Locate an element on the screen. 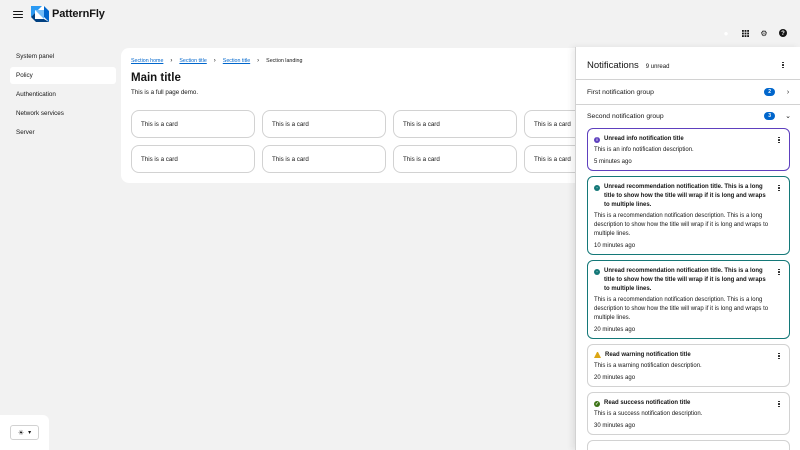 Image resolution: width=800 pixels, height=450 pixels. drawer-title: Notifications is located at coordinates (613, 65).